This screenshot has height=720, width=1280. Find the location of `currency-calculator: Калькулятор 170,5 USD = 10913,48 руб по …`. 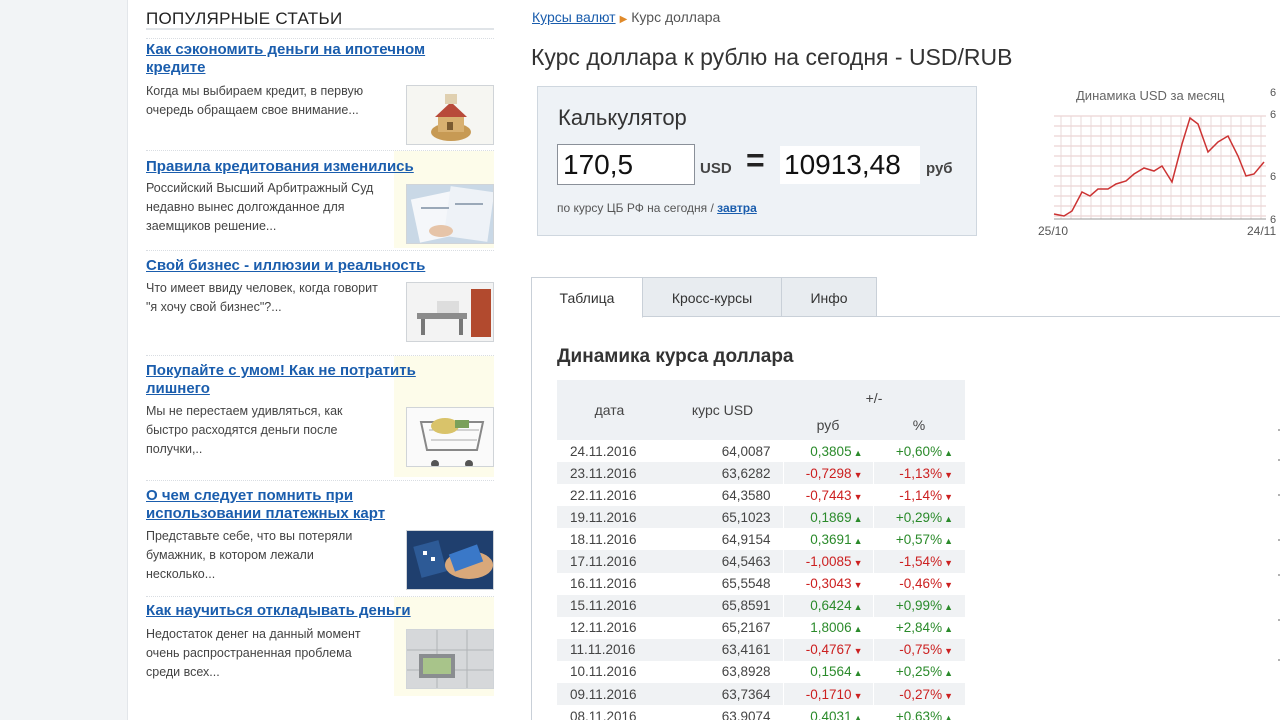

currency-calculator: Калькулятор 170,5 USD = 10913,48 руб по … is located at coordinates (757, 161).